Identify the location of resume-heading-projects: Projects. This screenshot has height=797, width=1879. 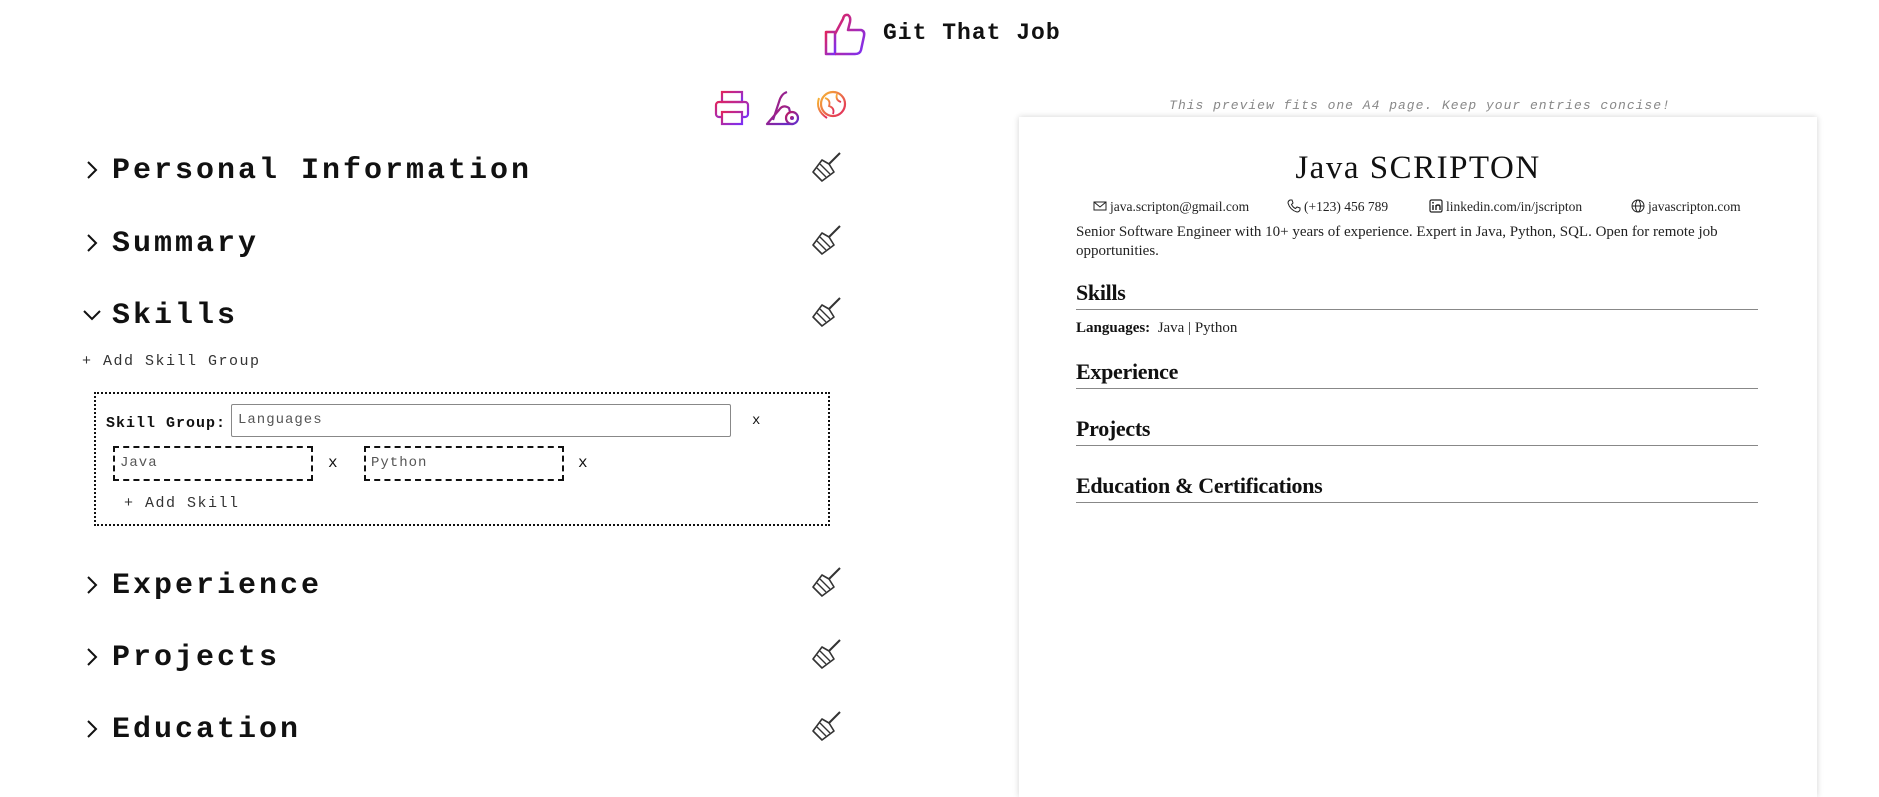
(1417, 431).